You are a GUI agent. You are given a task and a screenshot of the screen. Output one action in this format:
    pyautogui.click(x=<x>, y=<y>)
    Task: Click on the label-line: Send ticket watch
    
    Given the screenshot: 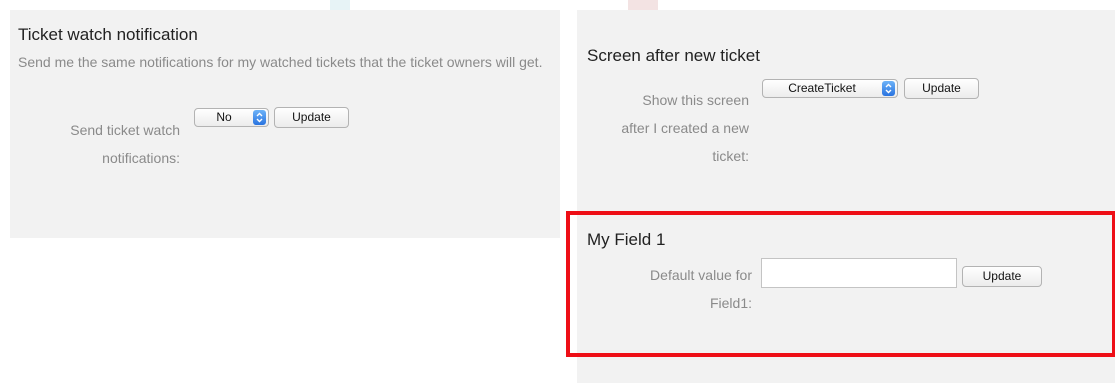 What is the action you would take?
    pyautogui.click(x=125, y=130)
    